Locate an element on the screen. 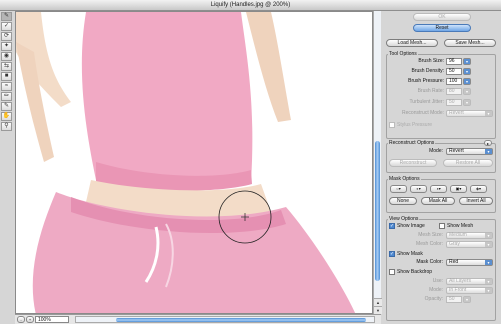 Image resolution: width=501 pixels, height=324 pixels. zoom-level-field: 100% is located at coordinates (52, 319).